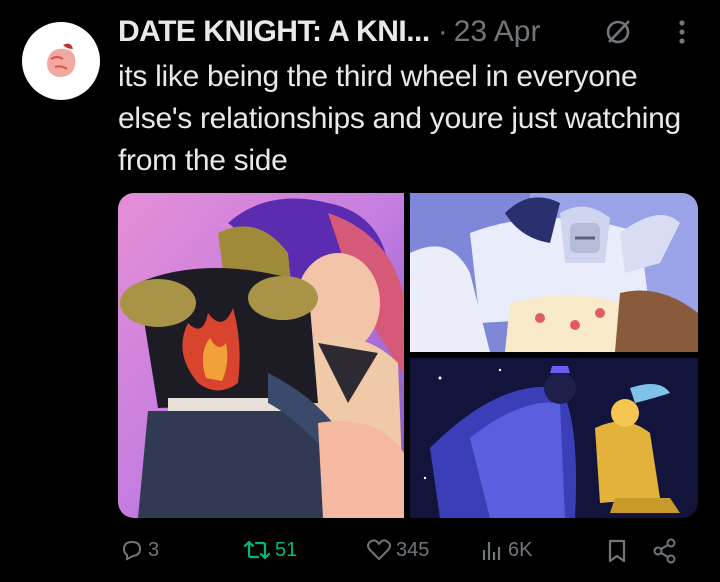 The width and height of the screenshot is (720, 582). What do you see at coordinates (379, 549) in the screenshot?
I see `like-icon` at bounding box center [379, 549].